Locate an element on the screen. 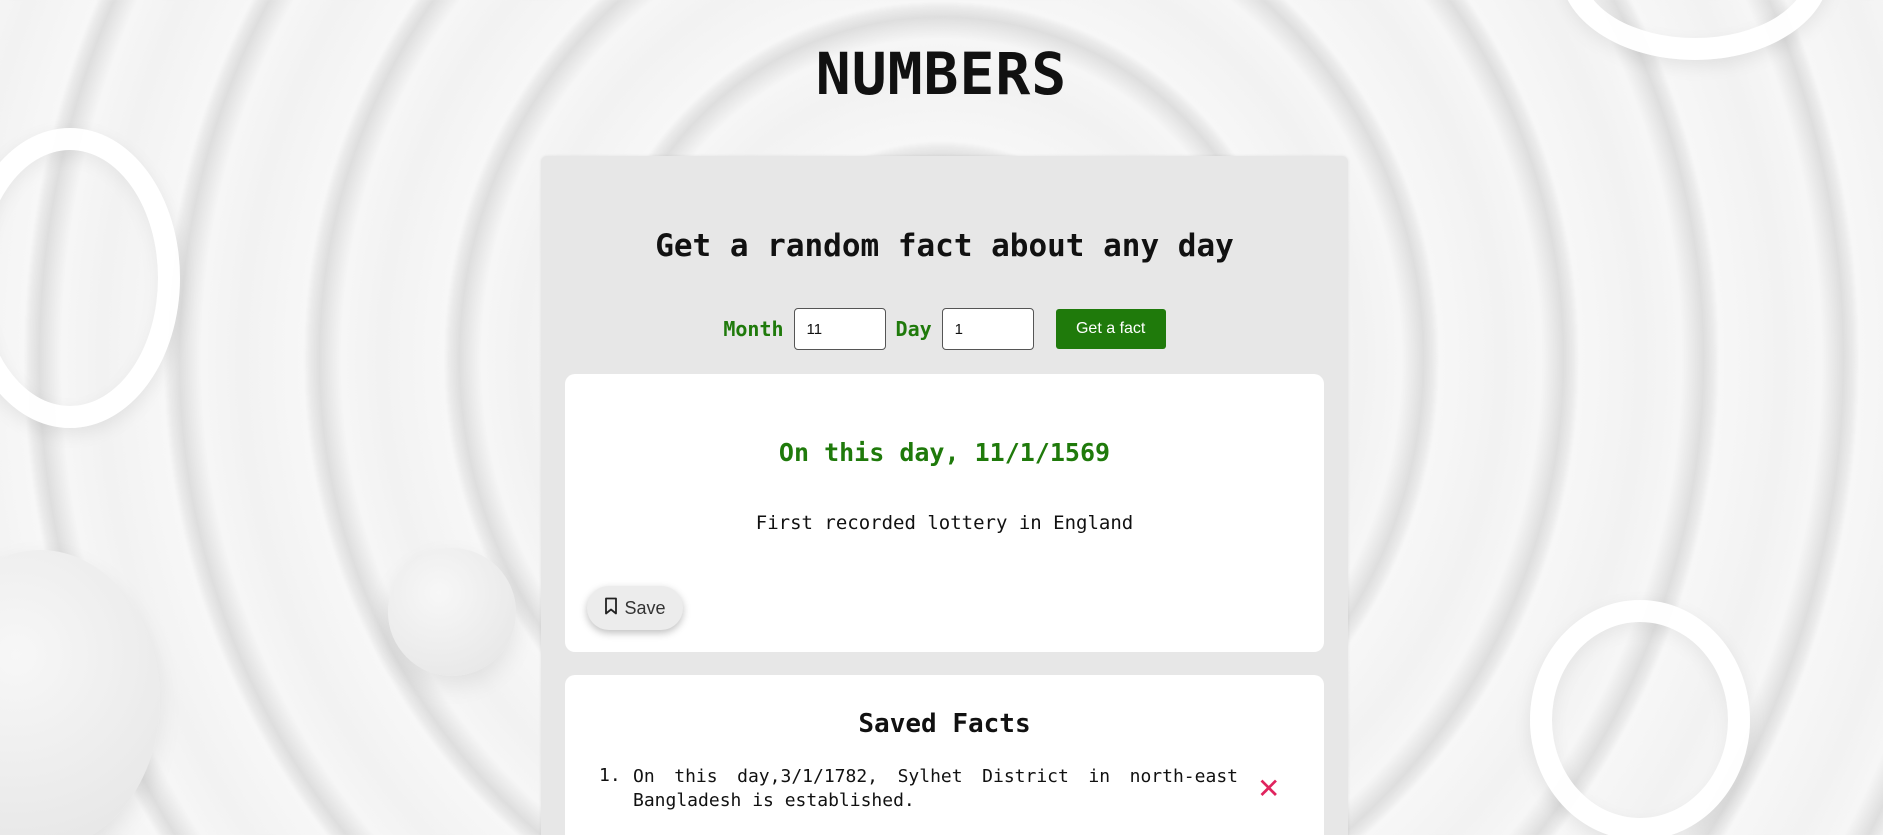  save-button: Save is located at coordinates (635, 608).